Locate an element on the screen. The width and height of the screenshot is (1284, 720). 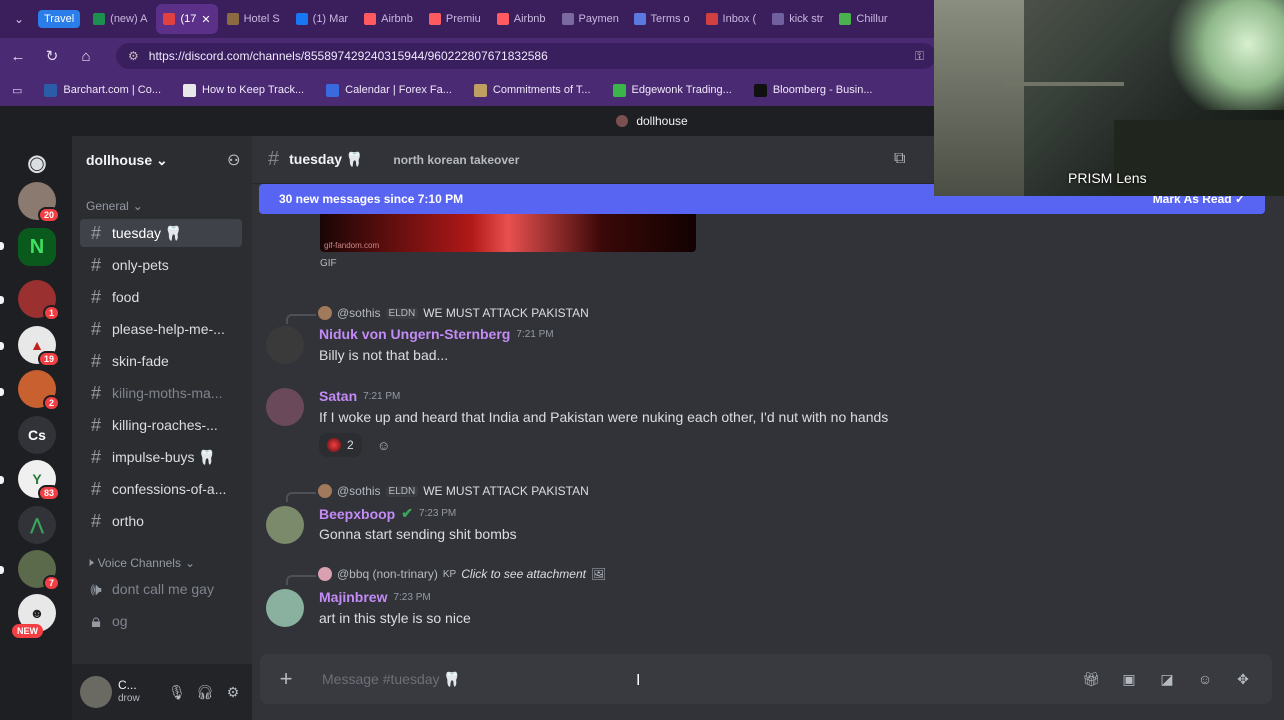
channel-title: tuesday 🦷 is located at coordinates (326, 159).